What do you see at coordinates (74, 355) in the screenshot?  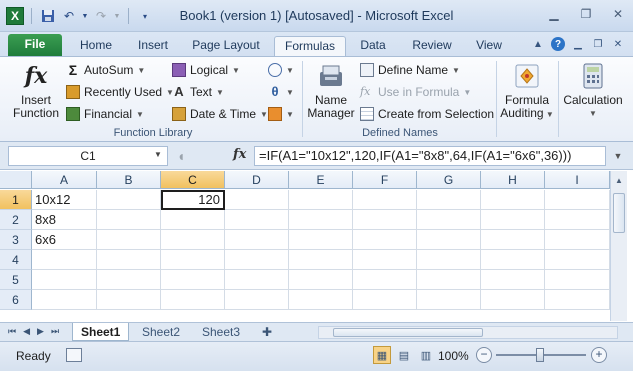 I see `macro-record-icon` at bounding box center [74, 355].